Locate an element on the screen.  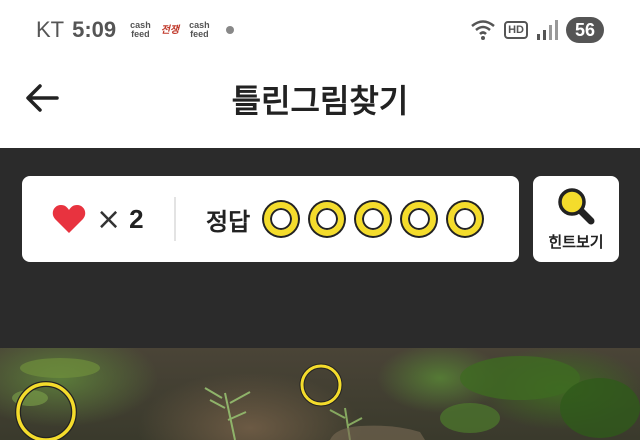
clock: 5:09 is located at coordinates (94, 29).